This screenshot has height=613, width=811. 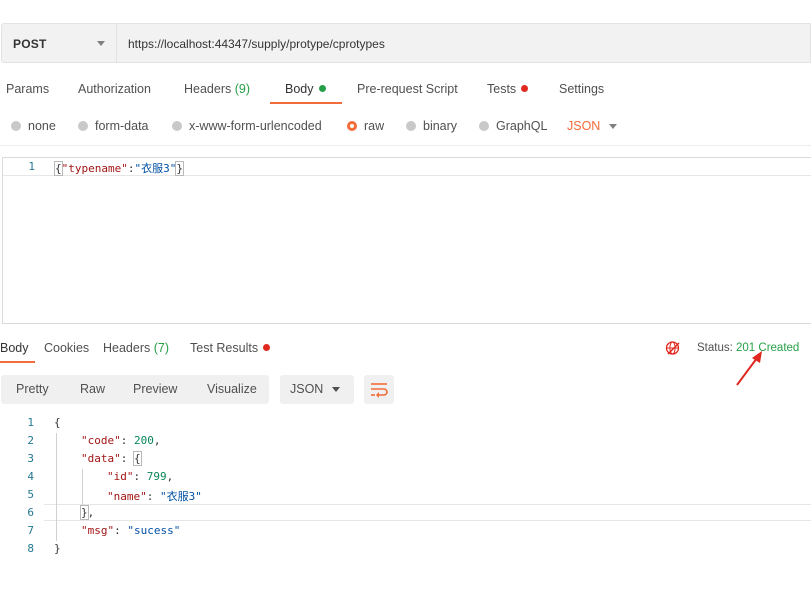 What do you see at coordinates (121, 440) in the screenshot?
I see `response-line: "code": 200,` at bounding box center [121, 440].